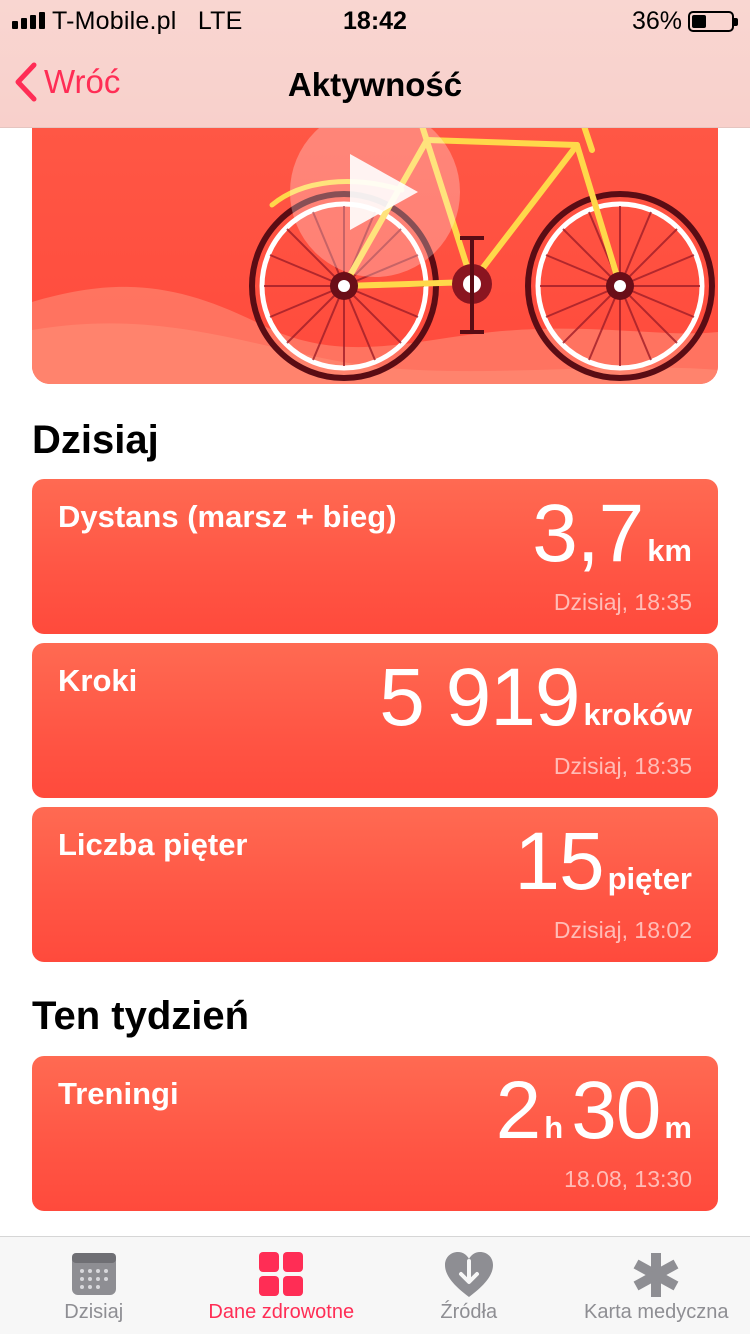  Describe the element at coordinates (656, 21) in the screenshot. I see `battery-percent: 36%` at that location.